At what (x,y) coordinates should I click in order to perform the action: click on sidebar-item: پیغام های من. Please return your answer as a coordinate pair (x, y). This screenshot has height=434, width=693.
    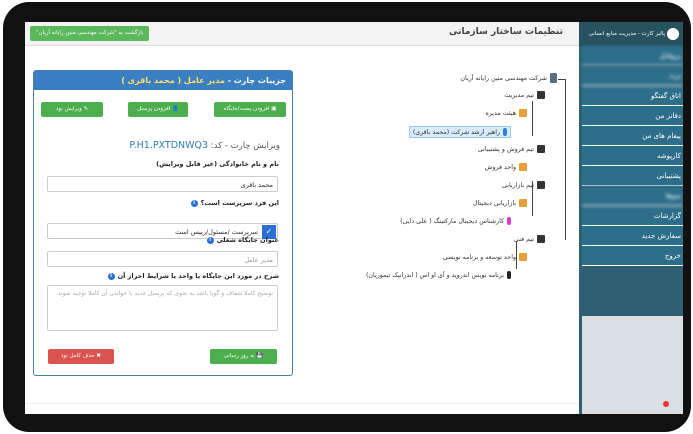
    Looking at the image, I should click on (632, 136).